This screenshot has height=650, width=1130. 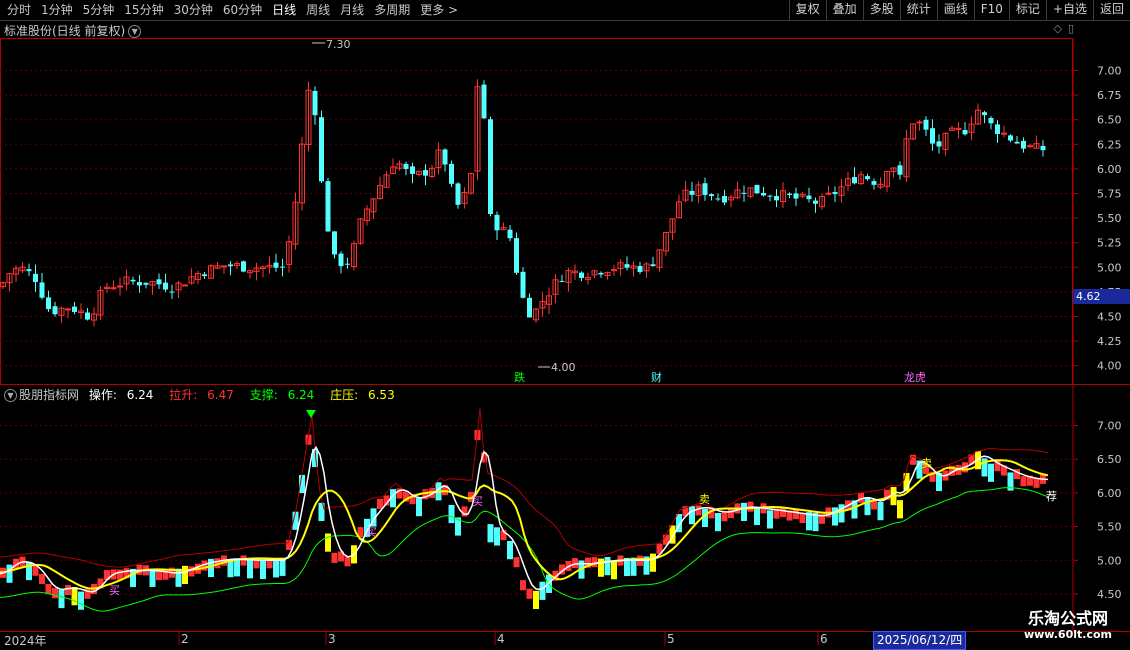 What do you see at coordinates (1068, 626) in the screenshot?
I see `watermark: 乐淘公式网 www.60lt.com` at bounding box center [1068, 626].